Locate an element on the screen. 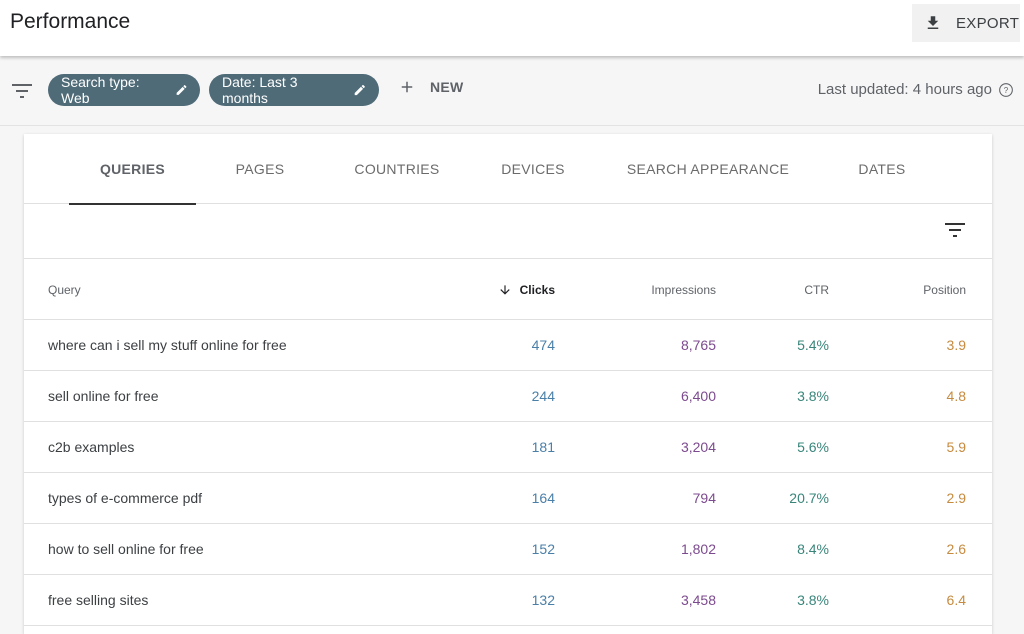  table-row: free selling sites 132 3,458 3.8% 6.4 is located at coordinates (508, 600).